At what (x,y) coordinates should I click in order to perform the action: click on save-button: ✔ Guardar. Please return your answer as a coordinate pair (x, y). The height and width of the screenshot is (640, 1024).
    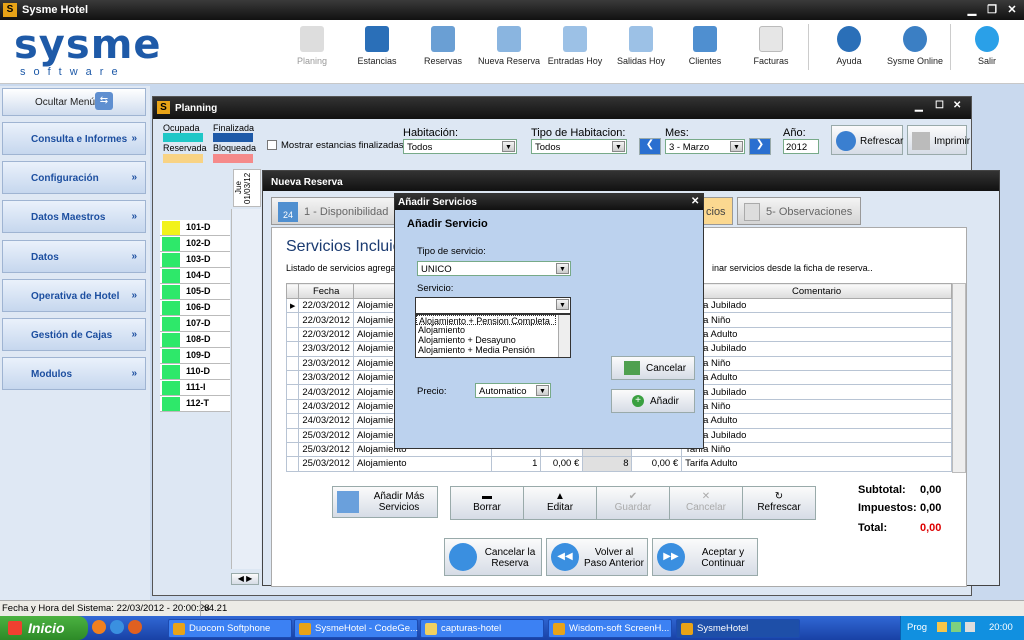
    Looking at the image, I should click on (633, 503).